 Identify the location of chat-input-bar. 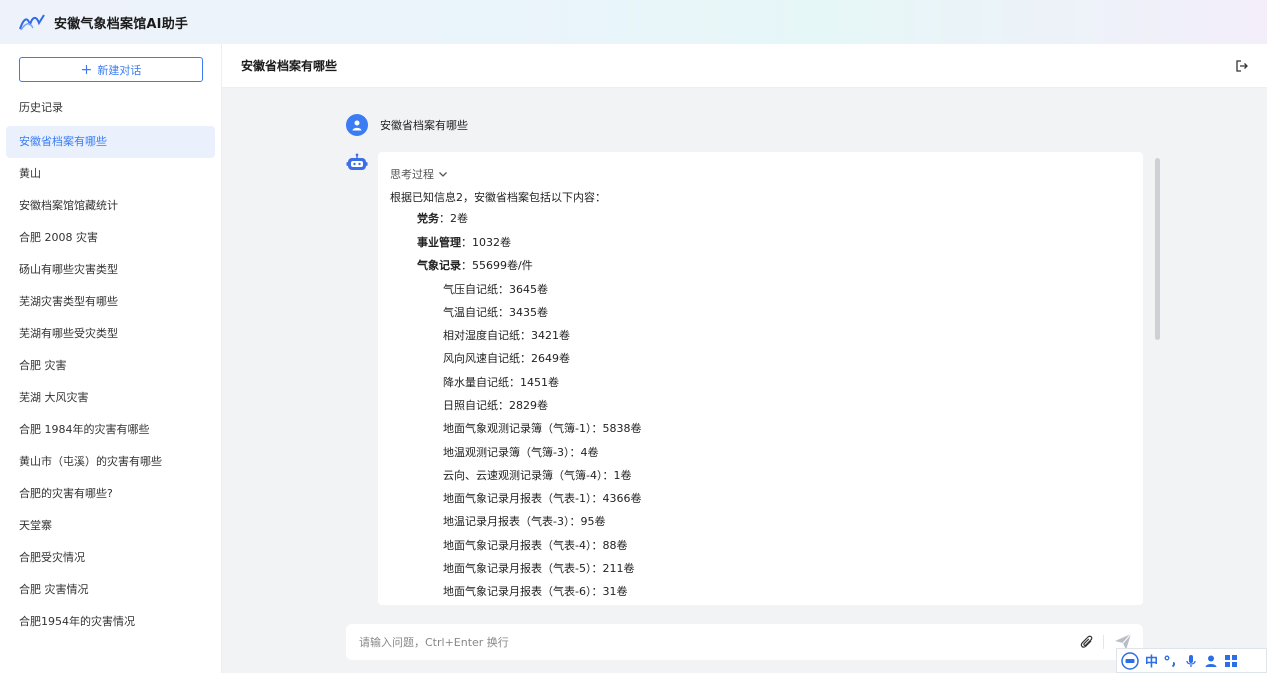
(744, 642).